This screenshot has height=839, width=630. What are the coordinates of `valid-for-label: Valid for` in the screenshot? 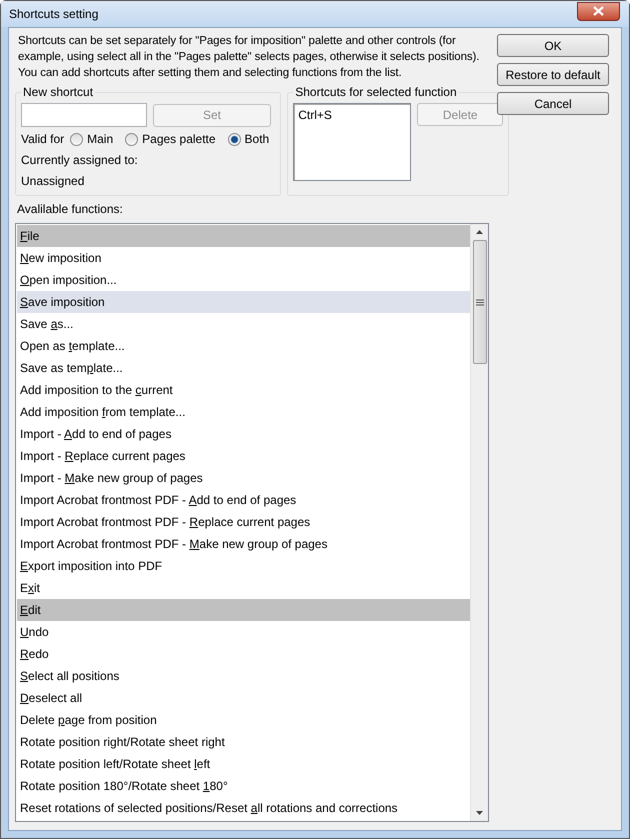 It's located at (42, 139).